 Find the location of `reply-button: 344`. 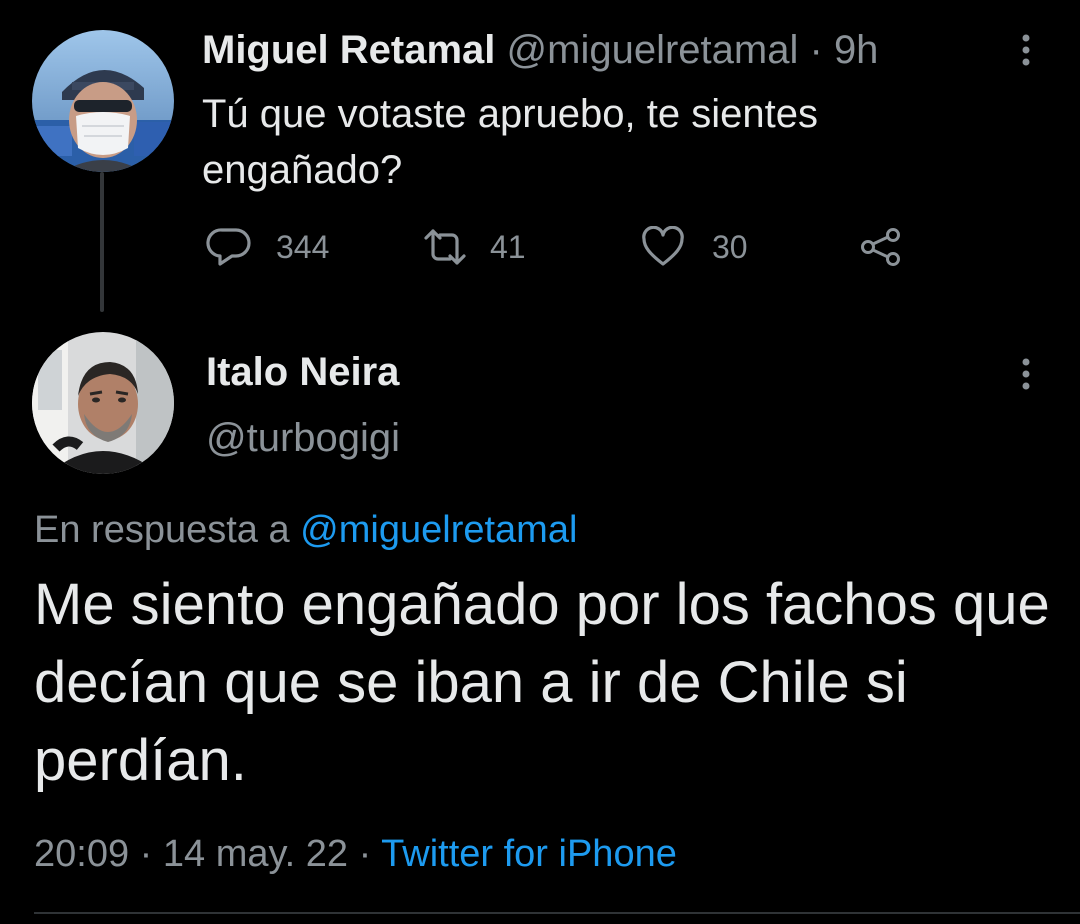

reply-button: 344 is located at coordinates (267, 247).